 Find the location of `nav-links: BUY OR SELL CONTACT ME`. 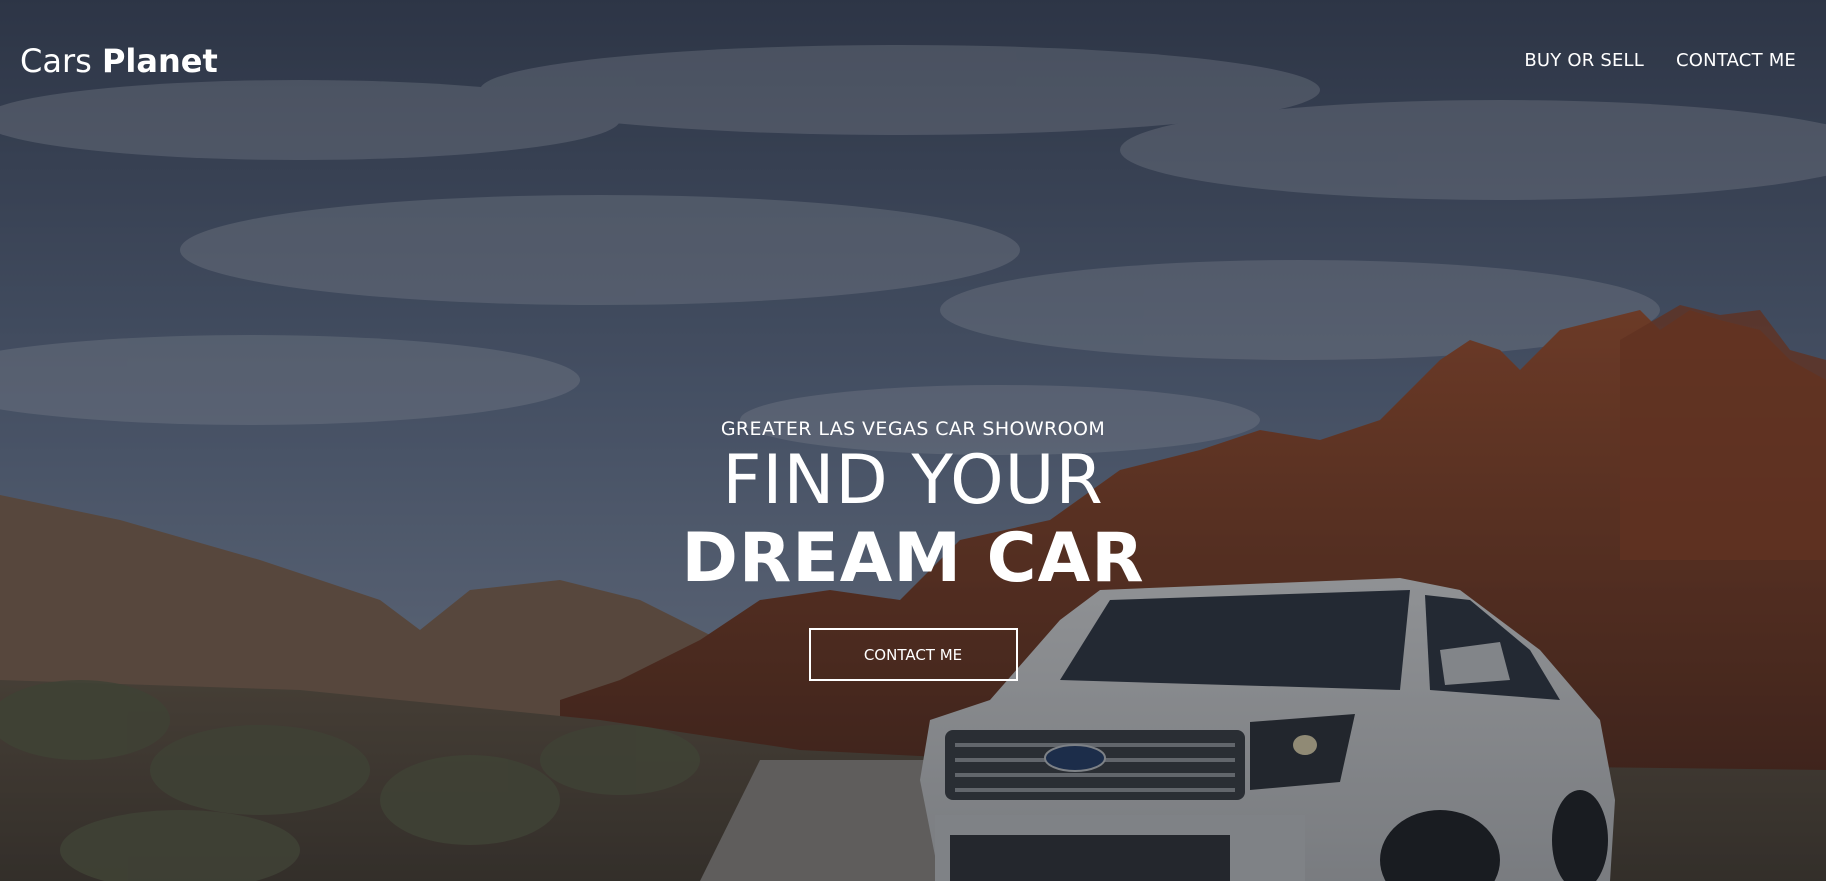

nav-links: BUY OR SELL CONTACT ME is located at coordinates (1660, 60).